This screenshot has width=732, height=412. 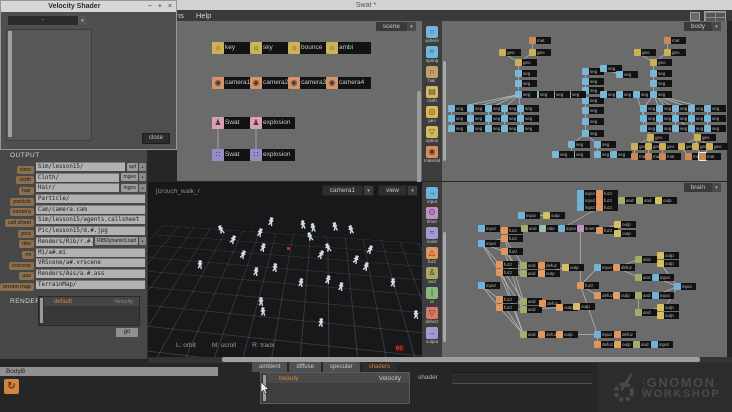 I want to click on viewport-camera-selector: camera1 ▼, so click(x=347, y=190).